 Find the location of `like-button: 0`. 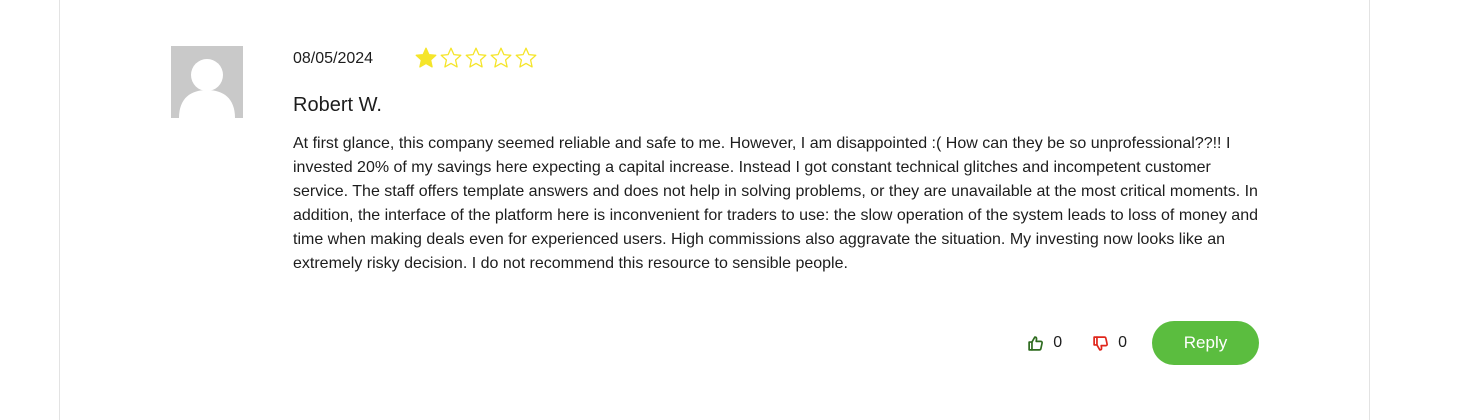

like-button: 0 is located at coordinates (1044, 343).